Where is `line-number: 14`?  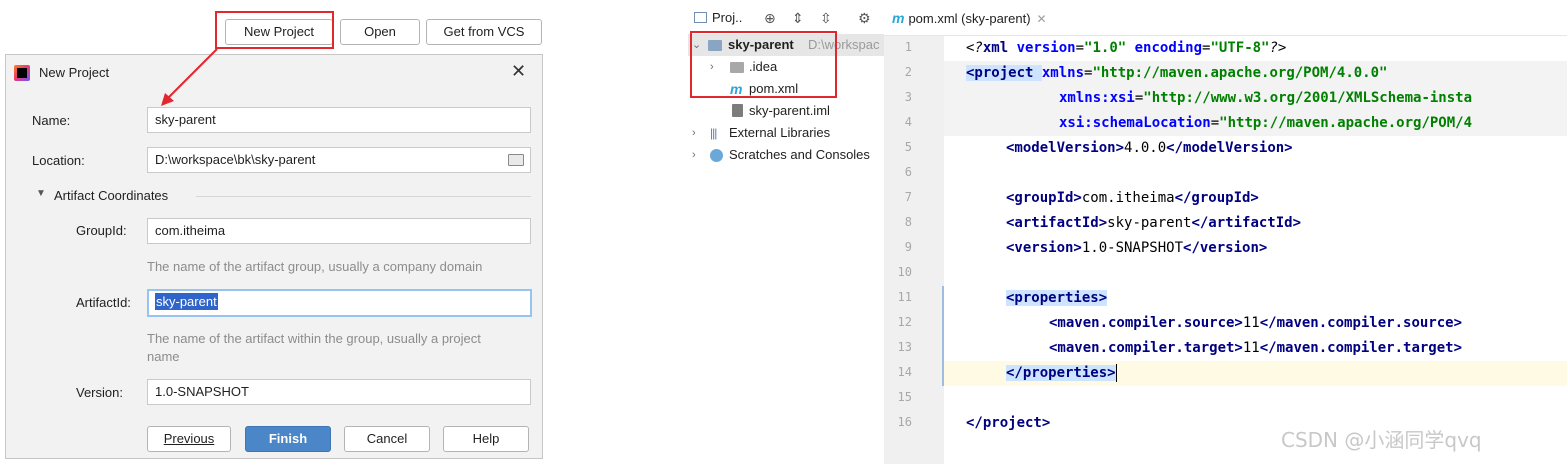
line-number: 14 is located at coordinates (904, 372).